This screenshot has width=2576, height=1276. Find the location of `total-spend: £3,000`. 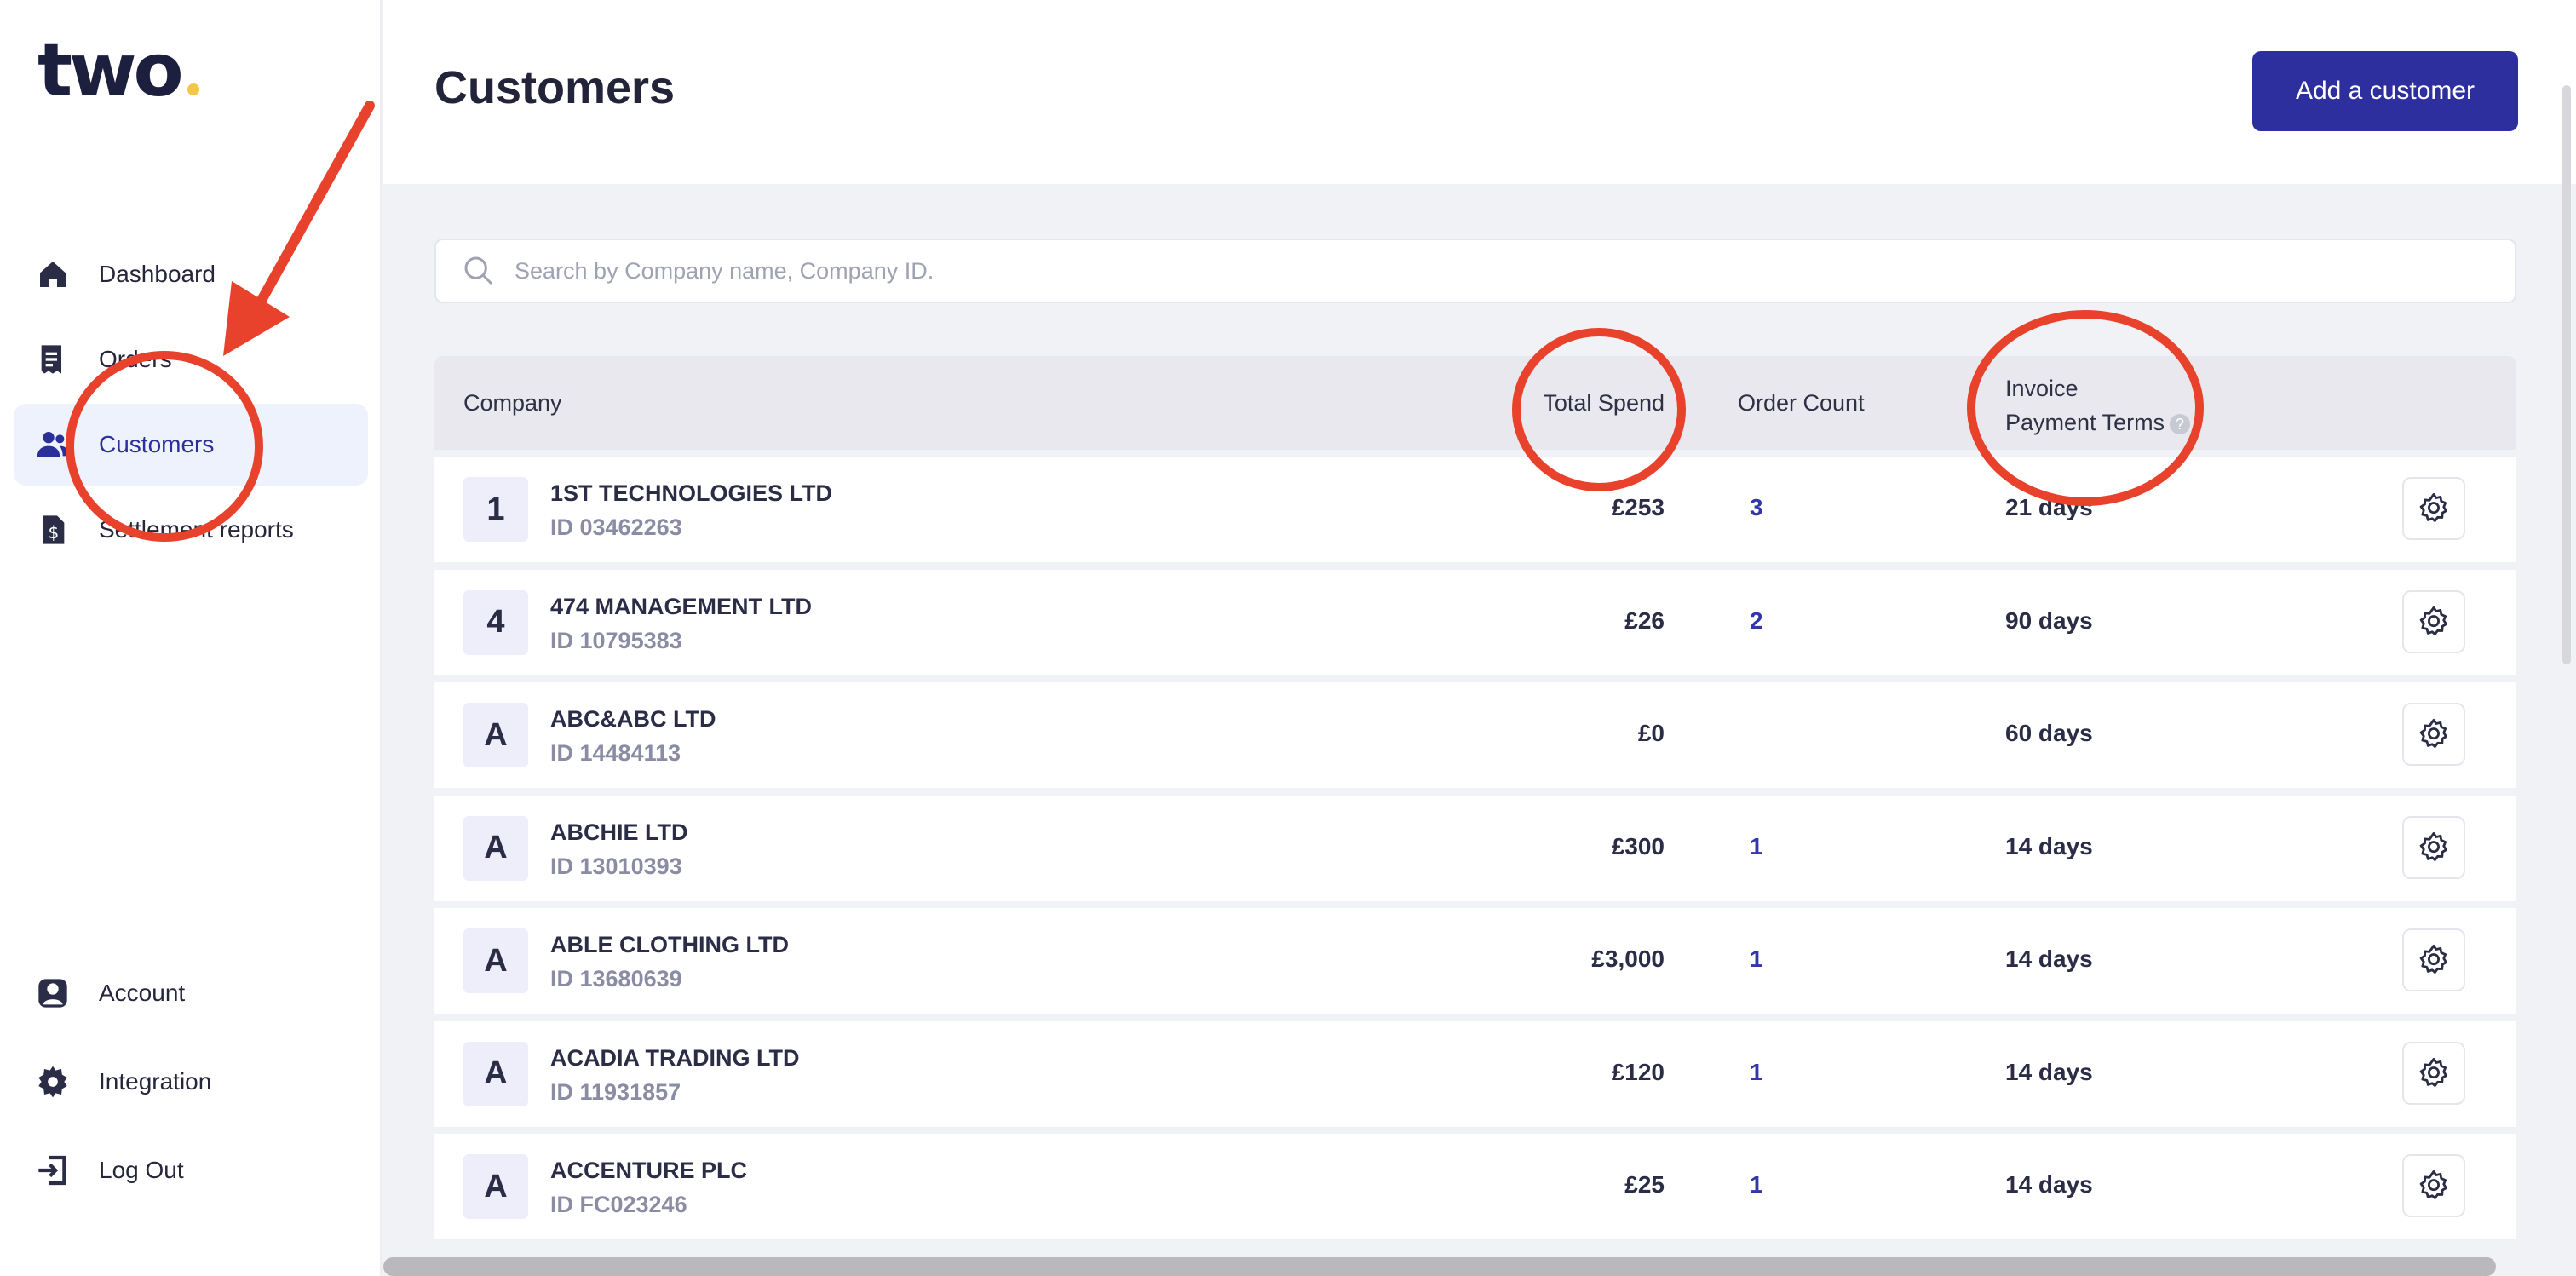

total-spend: £3,000 is located at coordinates (1628, 959).